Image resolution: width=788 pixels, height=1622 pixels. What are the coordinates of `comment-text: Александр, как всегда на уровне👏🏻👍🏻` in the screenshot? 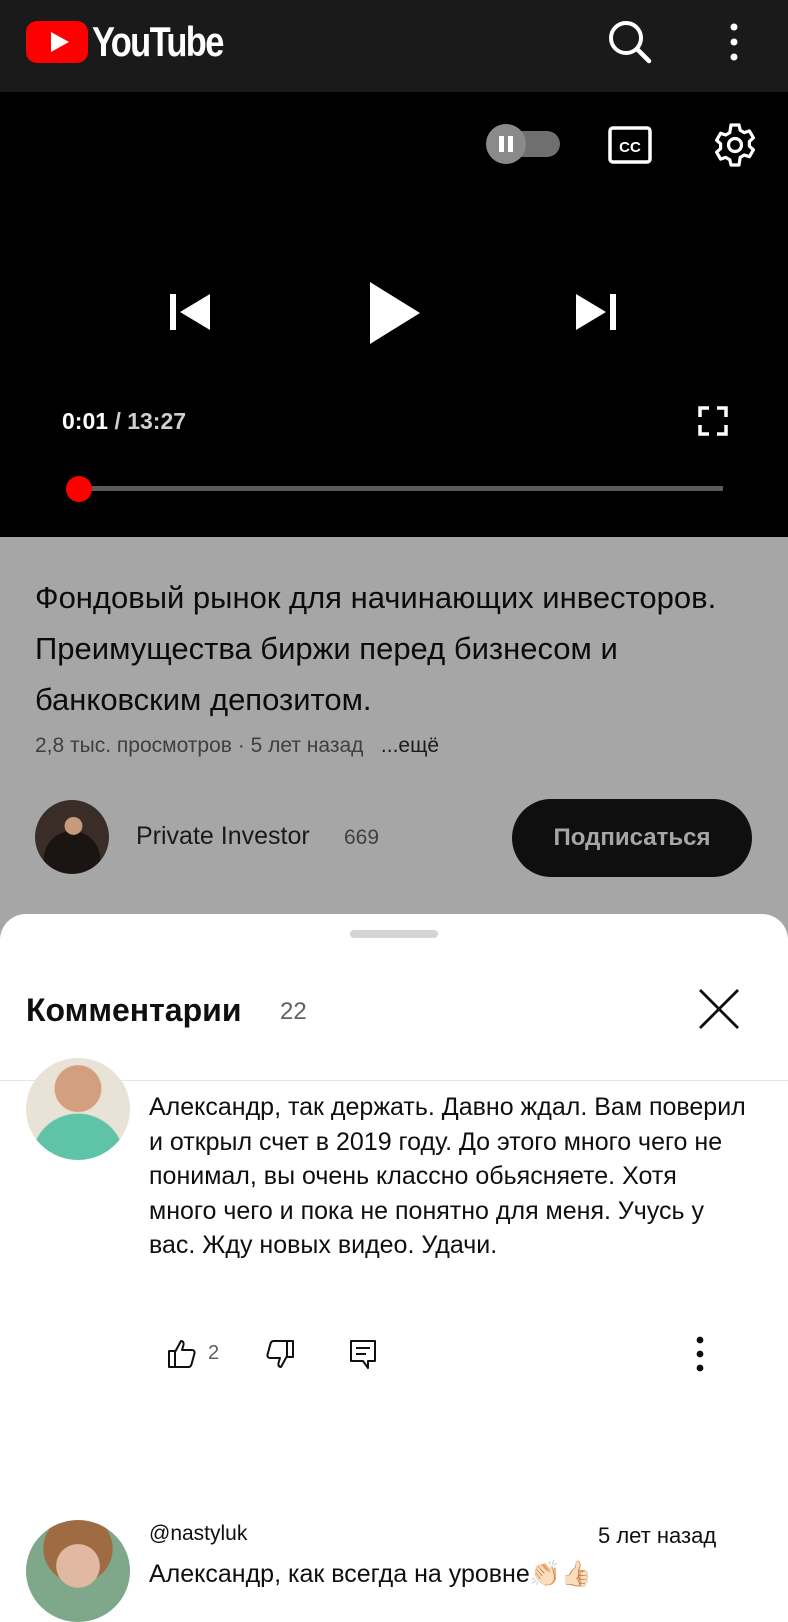 It's located at (371, 1574).